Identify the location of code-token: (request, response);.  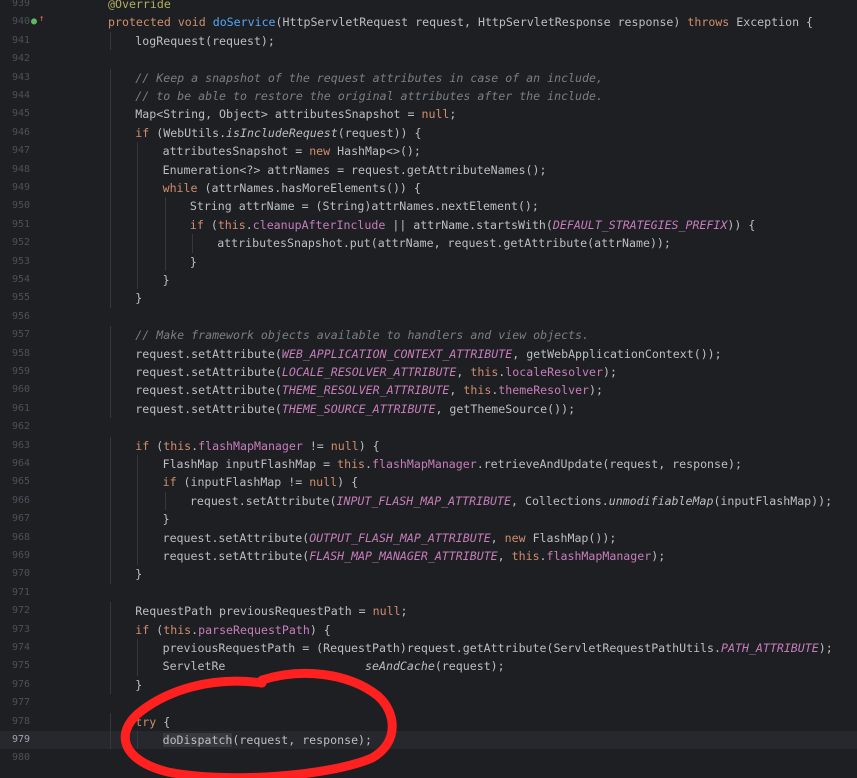
(302, 740).